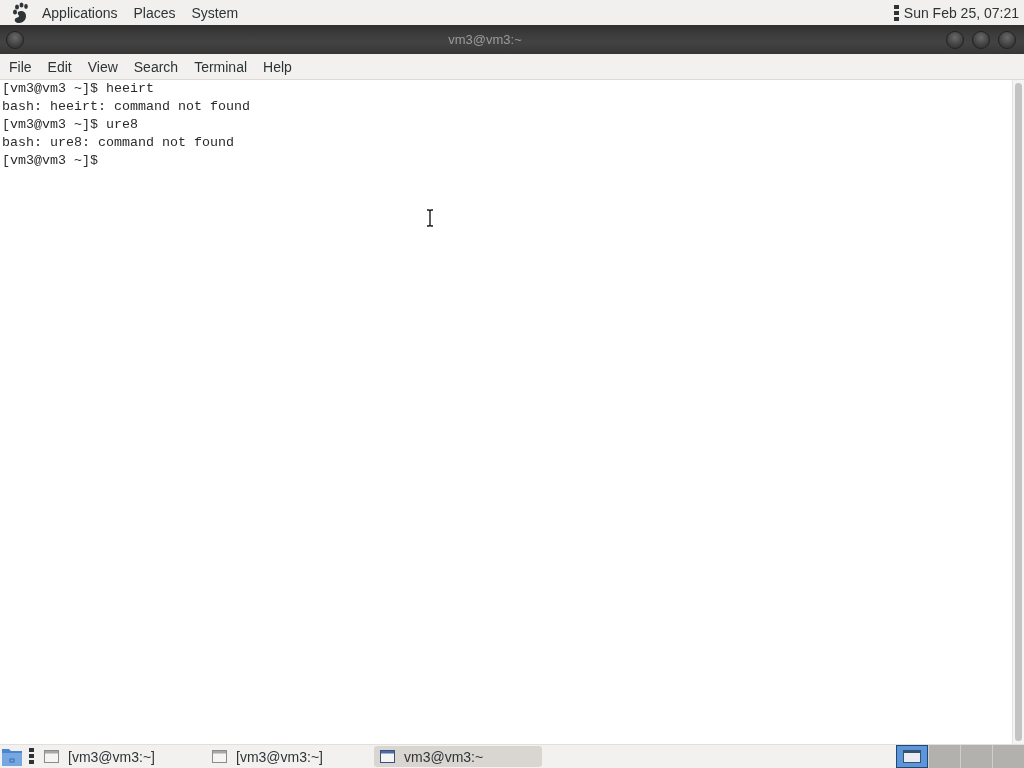 Image resolution: width=1024 pixels, height=768 pixels. I want to click on clock: Sun Feb 25, 07:21, so click(961, 12).